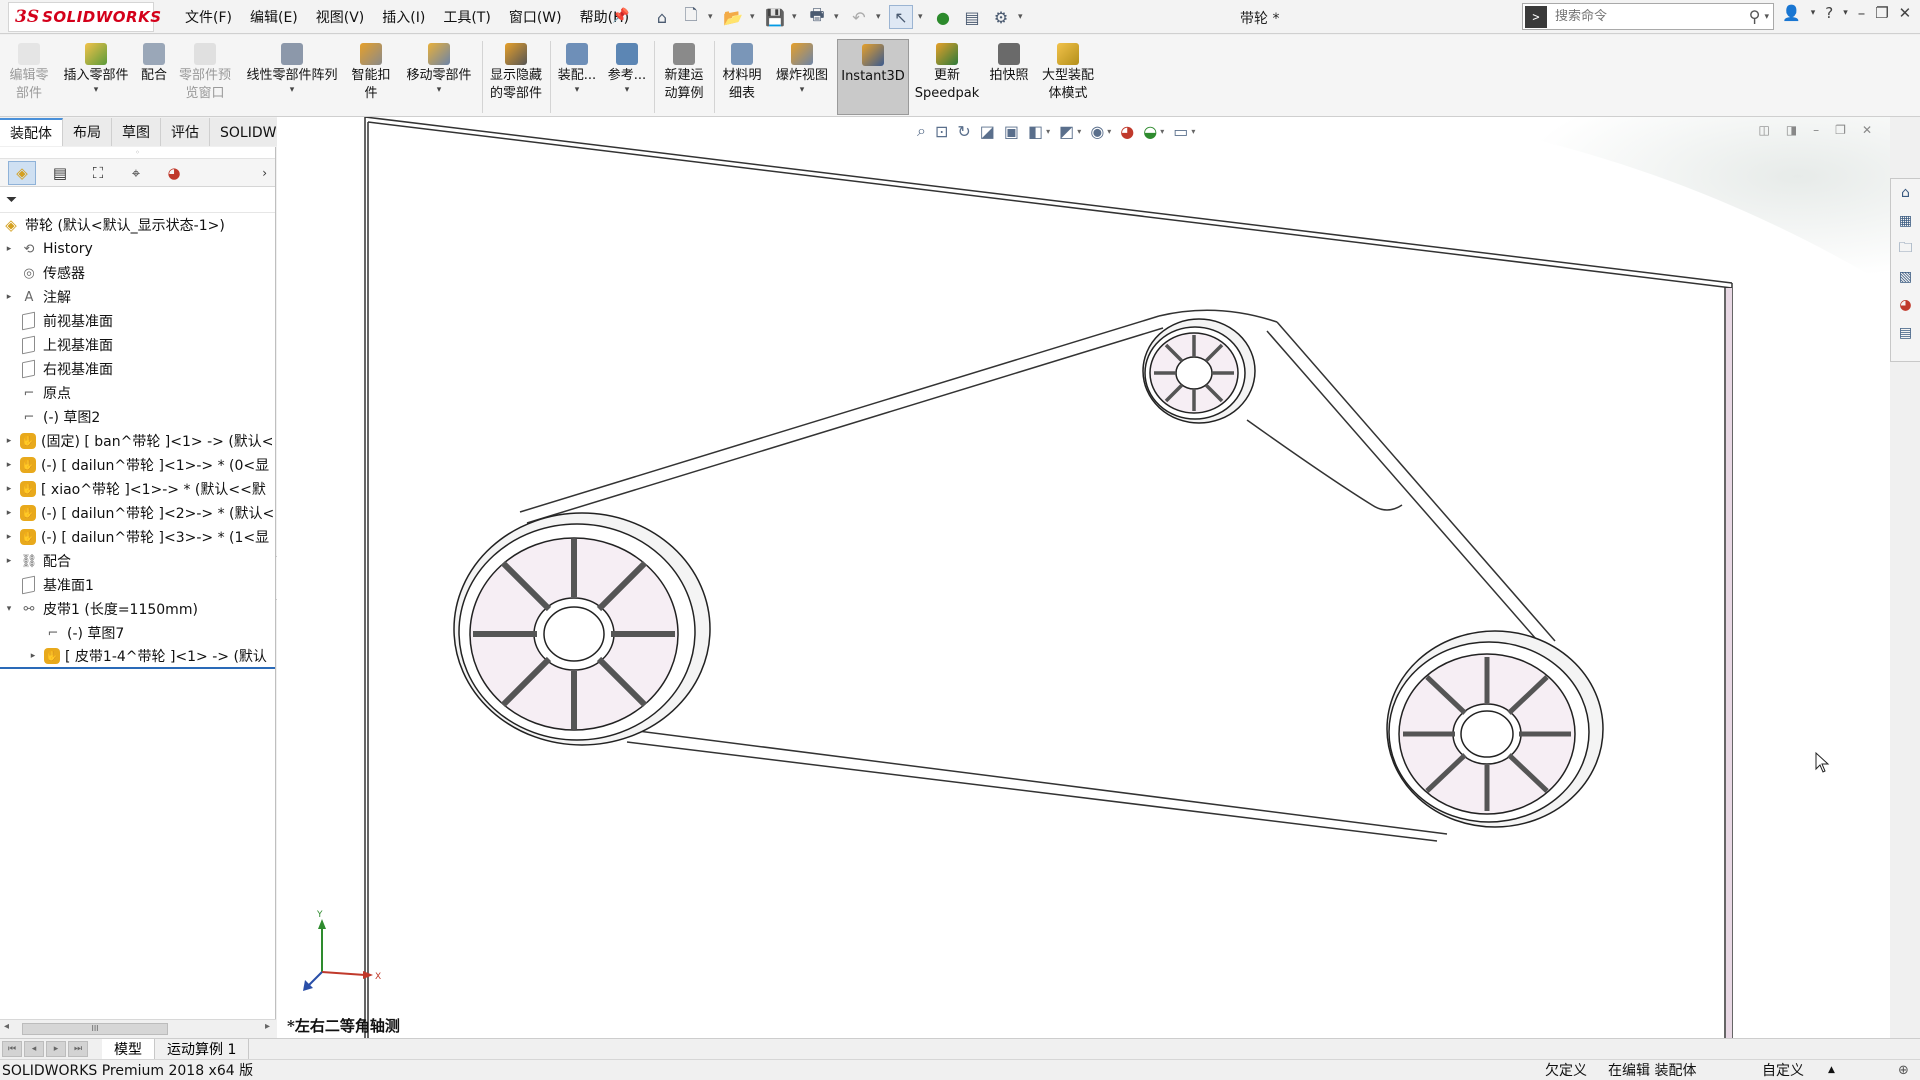 This screenshot has height=1080, width=1920. What do you see at coordinates (137, 345) in the screenshot?
I see `tree-item: 上视基准面` at bounding box center [137, 345].